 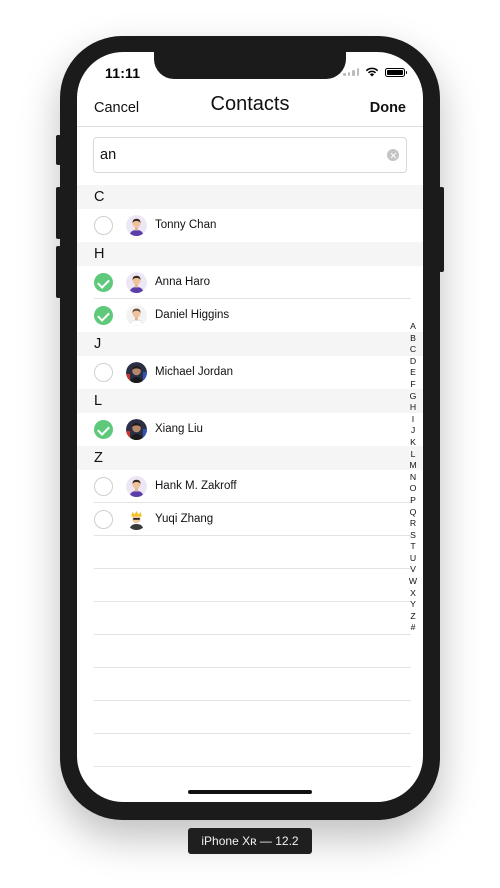 I want to click on section-header-label: C, so click(x=99, y=197).